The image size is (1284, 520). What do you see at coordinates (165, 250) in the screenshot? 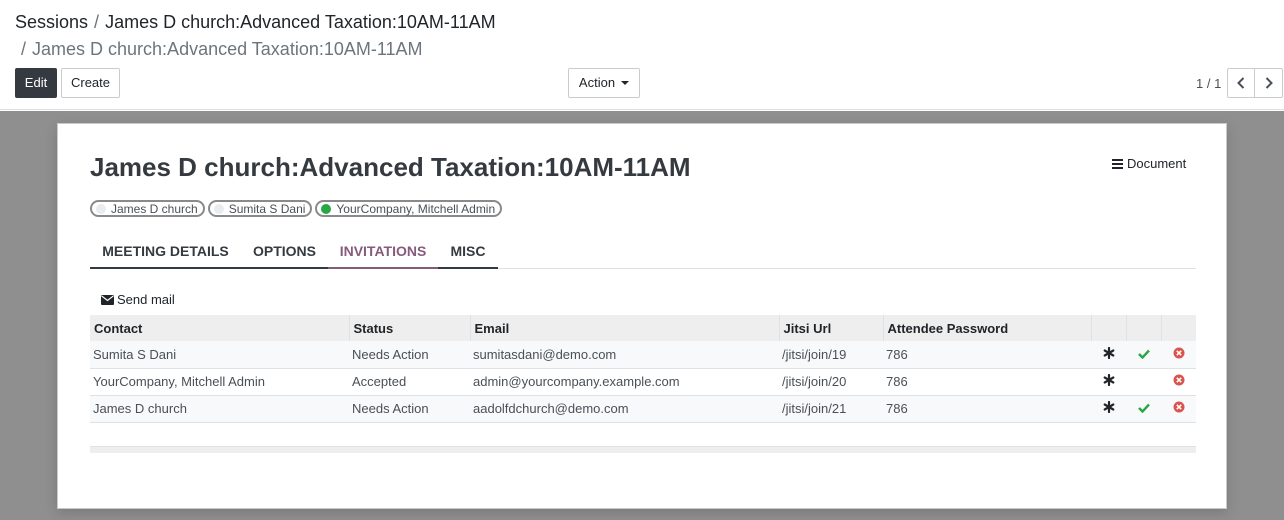
I see `tab-meeting-details: MEETING DETAILS` at bounding box center [165, 250].